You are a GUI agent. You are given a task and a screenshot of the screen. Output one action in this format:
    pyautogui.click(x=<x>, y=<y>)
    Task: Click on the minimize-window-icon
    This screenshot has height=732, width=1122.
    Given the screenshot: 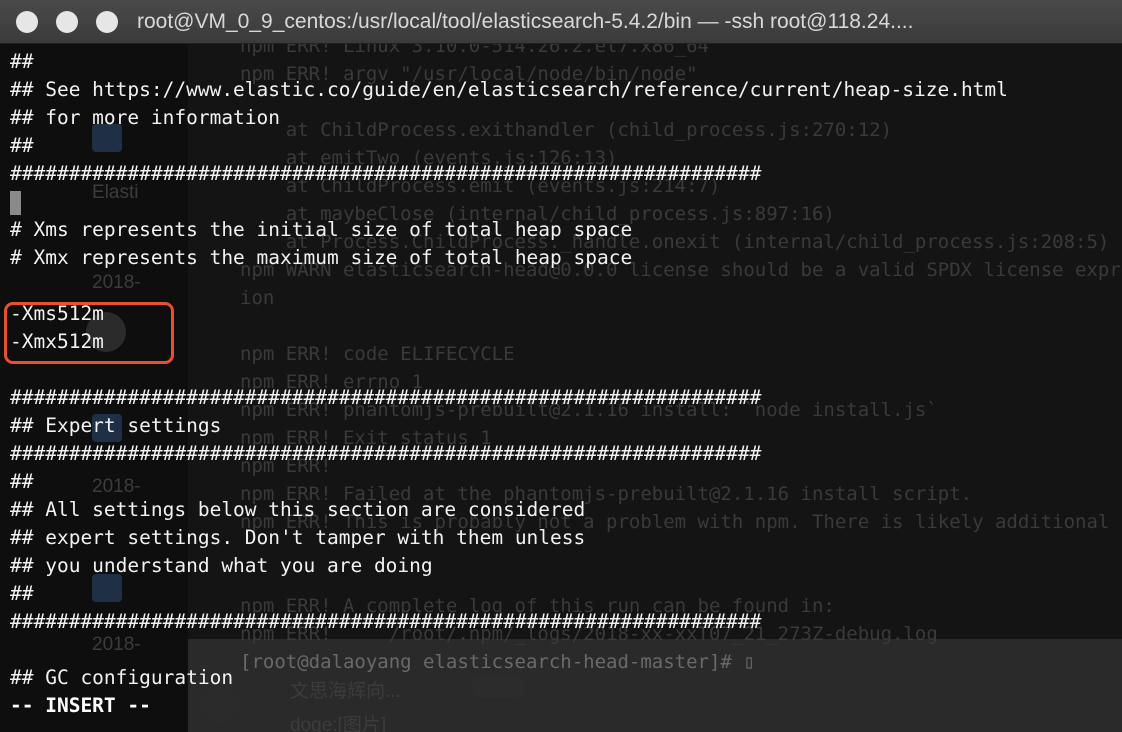 What is the action you would take?
    pyautogui.click(x=67, y=22)
    